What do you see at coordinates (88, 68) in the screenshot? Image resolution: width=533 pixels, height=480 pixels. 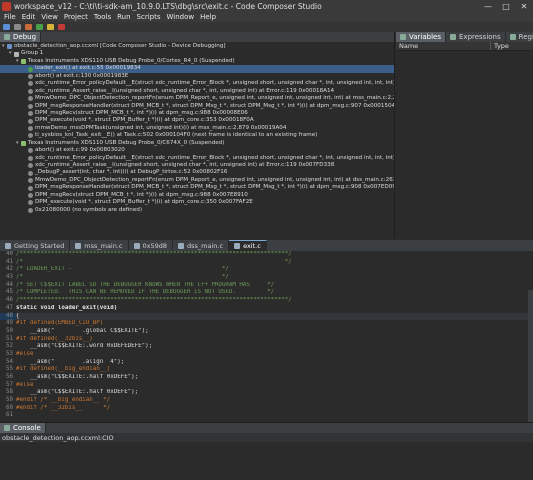 I see `tree-node-label: loader_exit() at exit.c:55 0x00019834` at bounding box center [88, 68].